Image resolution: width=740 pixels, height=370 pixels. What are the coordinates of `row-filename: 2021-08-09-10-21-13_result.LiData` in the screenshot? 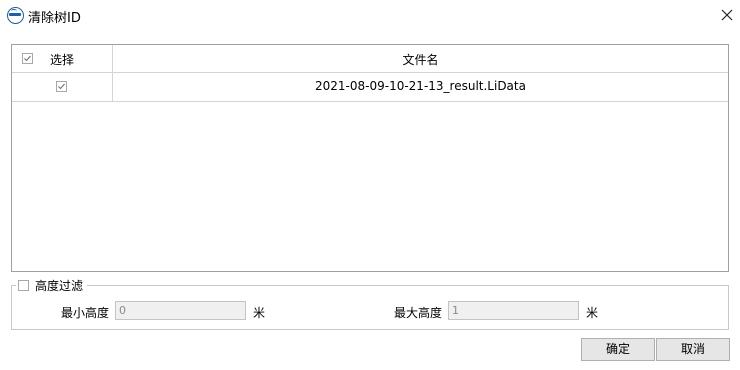 It's located at (420, 86).